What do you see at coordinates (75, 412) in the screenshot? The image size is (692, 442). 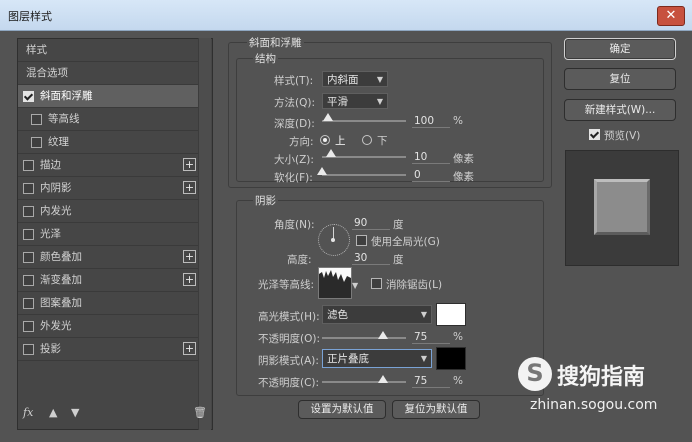 I see `move-down-icon: ▼` at bounding box center [75, 412].